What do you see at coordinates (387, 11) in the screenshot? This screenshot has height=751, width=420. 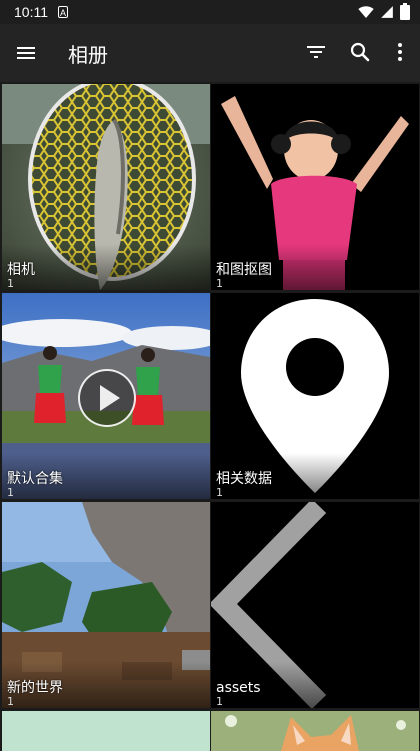 I see `signal-icon` at bounding box center [387, 11].